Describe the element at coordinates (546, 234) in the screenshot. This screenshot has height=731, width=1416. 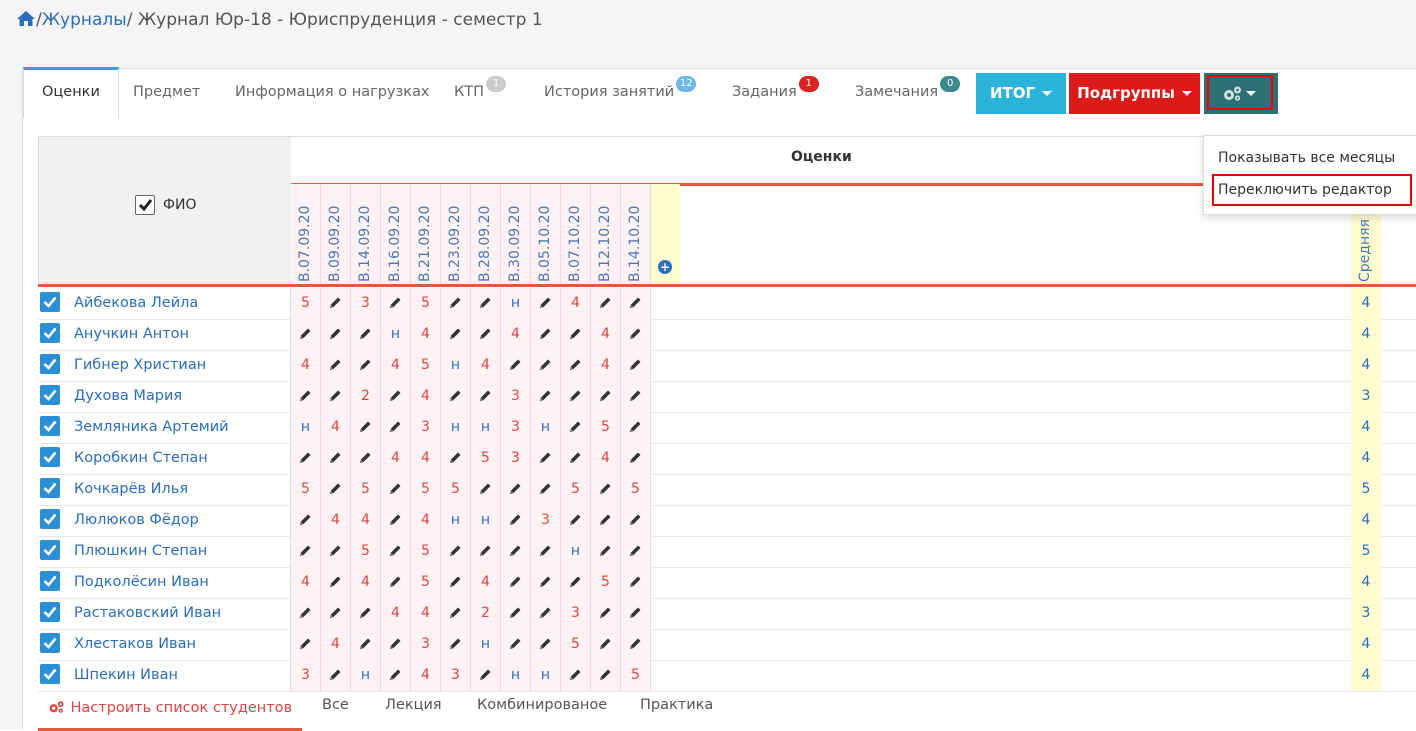
I see `date-column-header: В.05.10.20` at that location.